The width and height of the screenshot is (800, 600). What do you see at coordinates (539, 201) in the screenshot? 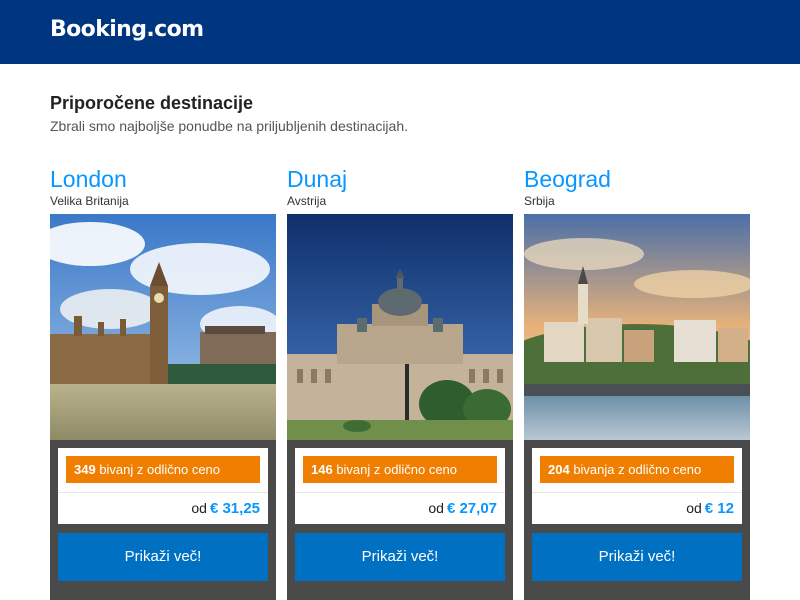
I see `country-name: Srbija` at bounding box center [539, 201].